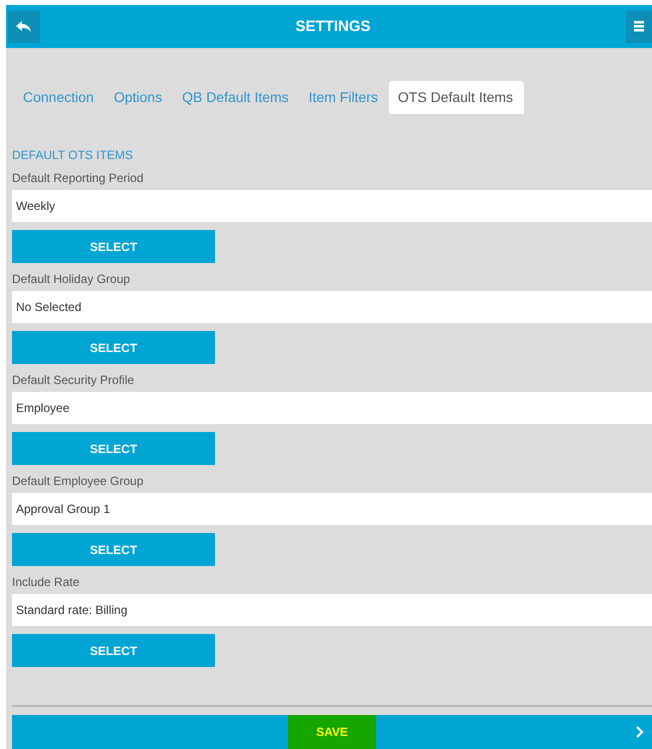  I want to click on tab: QB Default Items, so click(236, 97).